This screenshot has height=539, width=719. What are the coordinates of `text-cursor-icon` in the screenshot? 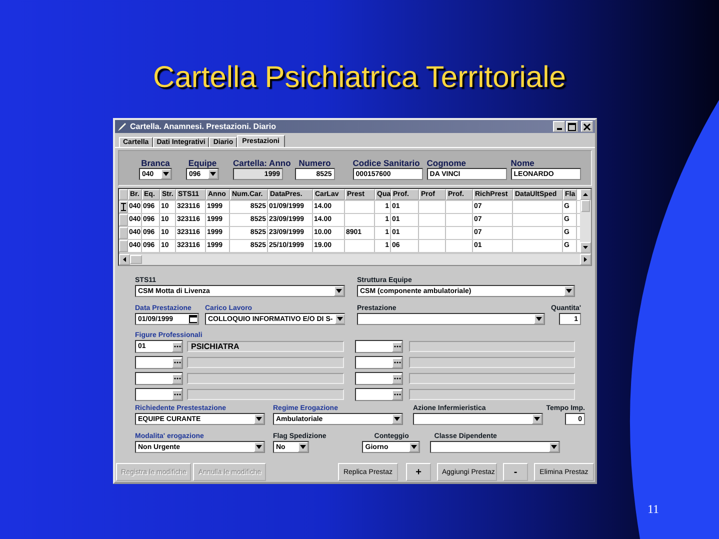 It's located at (123, 207).